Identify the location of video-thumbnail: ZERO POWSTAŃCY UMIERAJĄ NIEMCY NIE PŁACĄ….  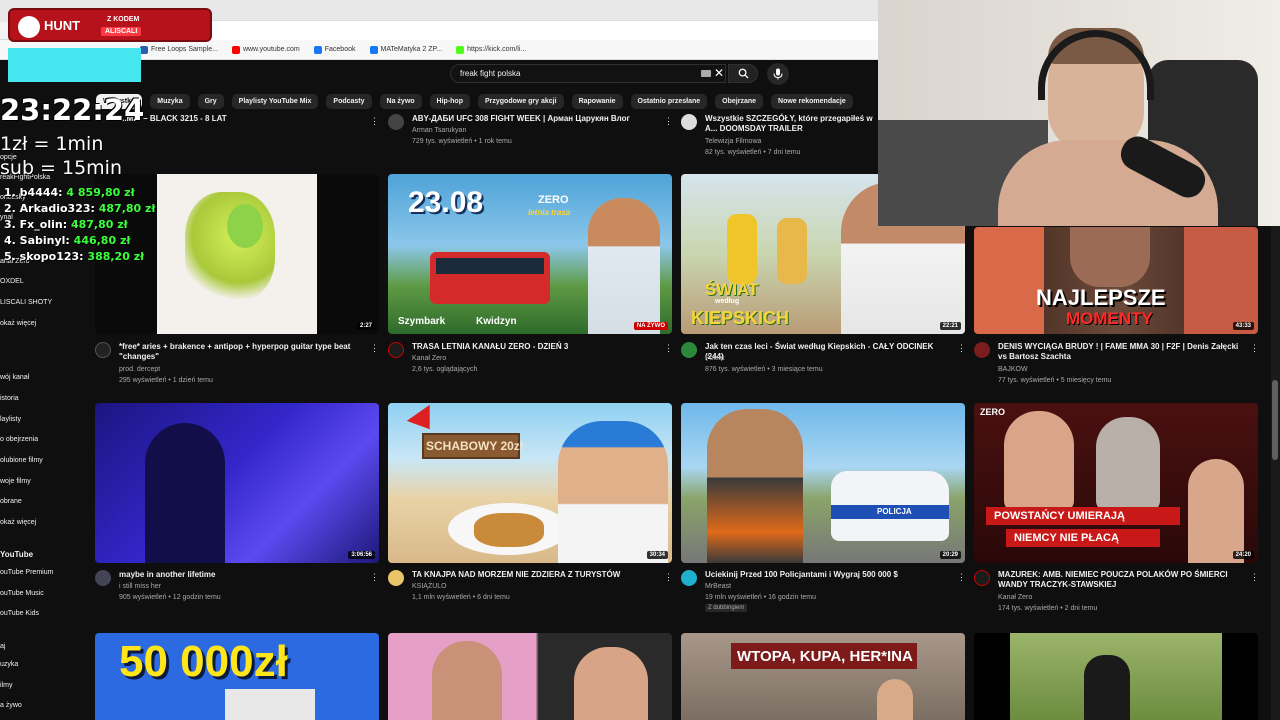
(1116, 483).